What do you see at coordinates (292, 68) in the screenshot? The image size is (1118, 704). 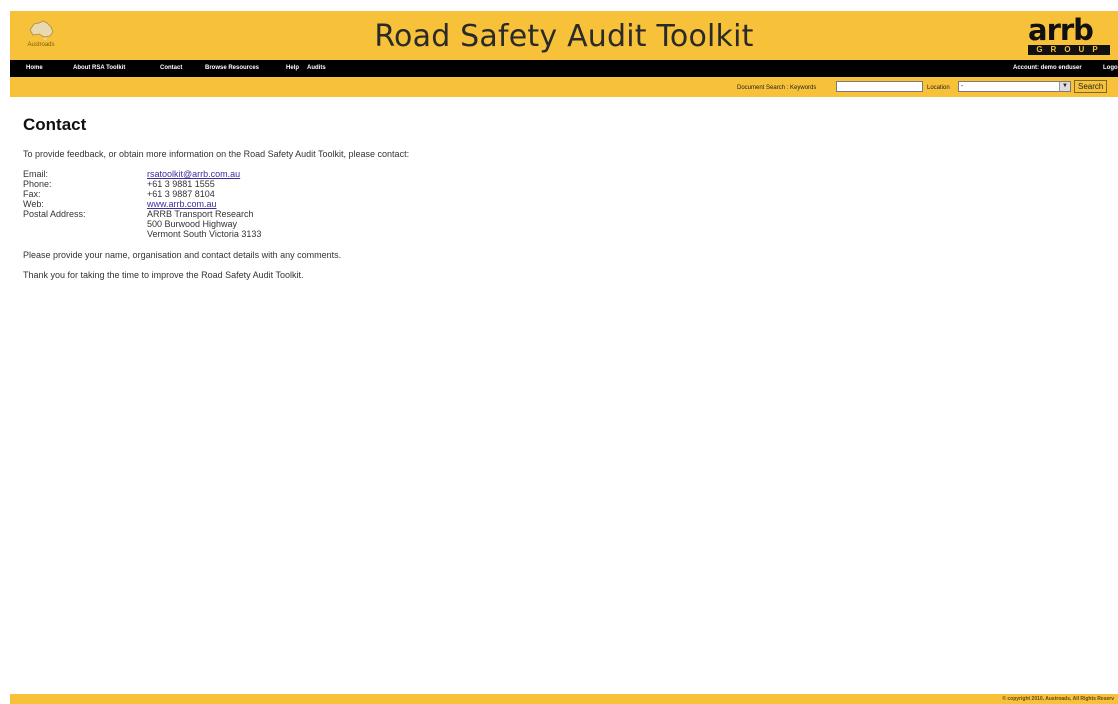 I see `nav-help: Help` at bounding box center [292, 68].